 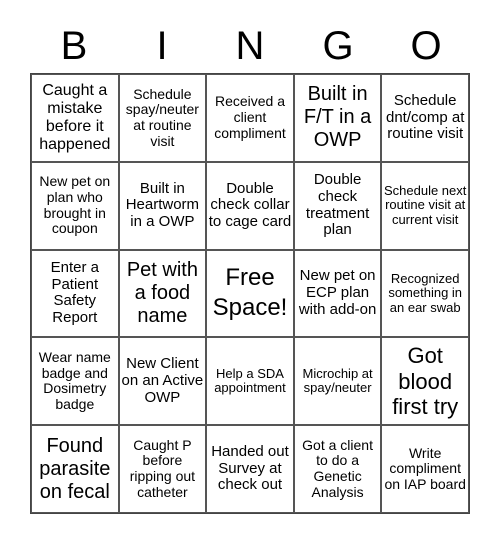 I want to click on bingo-cell: Got blood first try, so click(x=425, y=381).